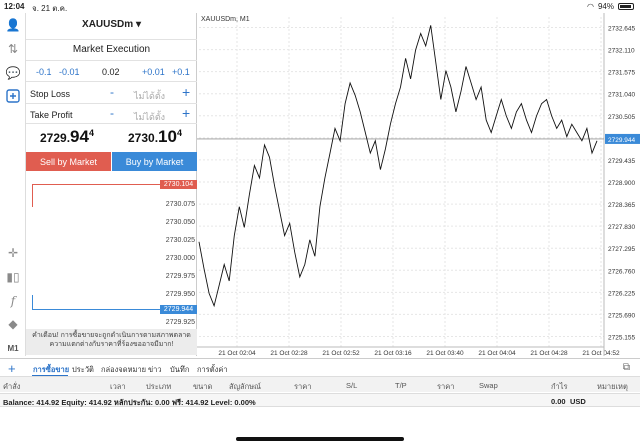  I want to click on chart-title: XAUUSDm, M1, so click(225, 19).